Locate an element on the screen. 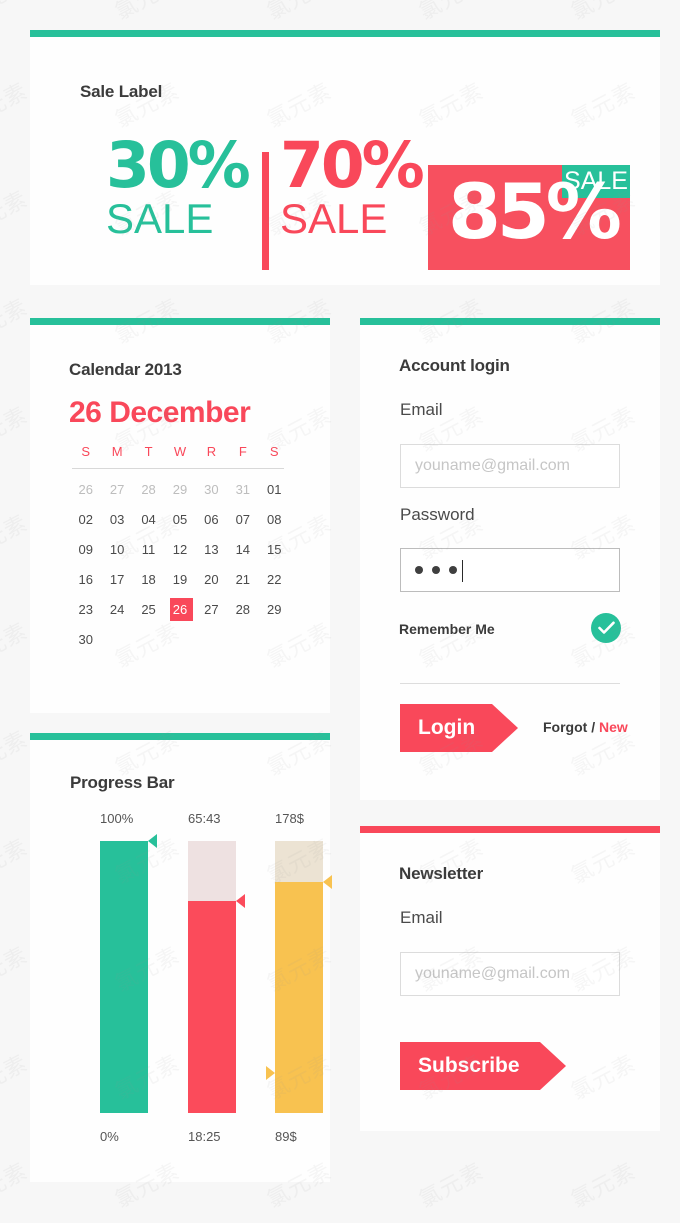 The width and height of the screenshot is (680, 1223). sale-item-30: 30% SALE is located at coordinates (178, 185).